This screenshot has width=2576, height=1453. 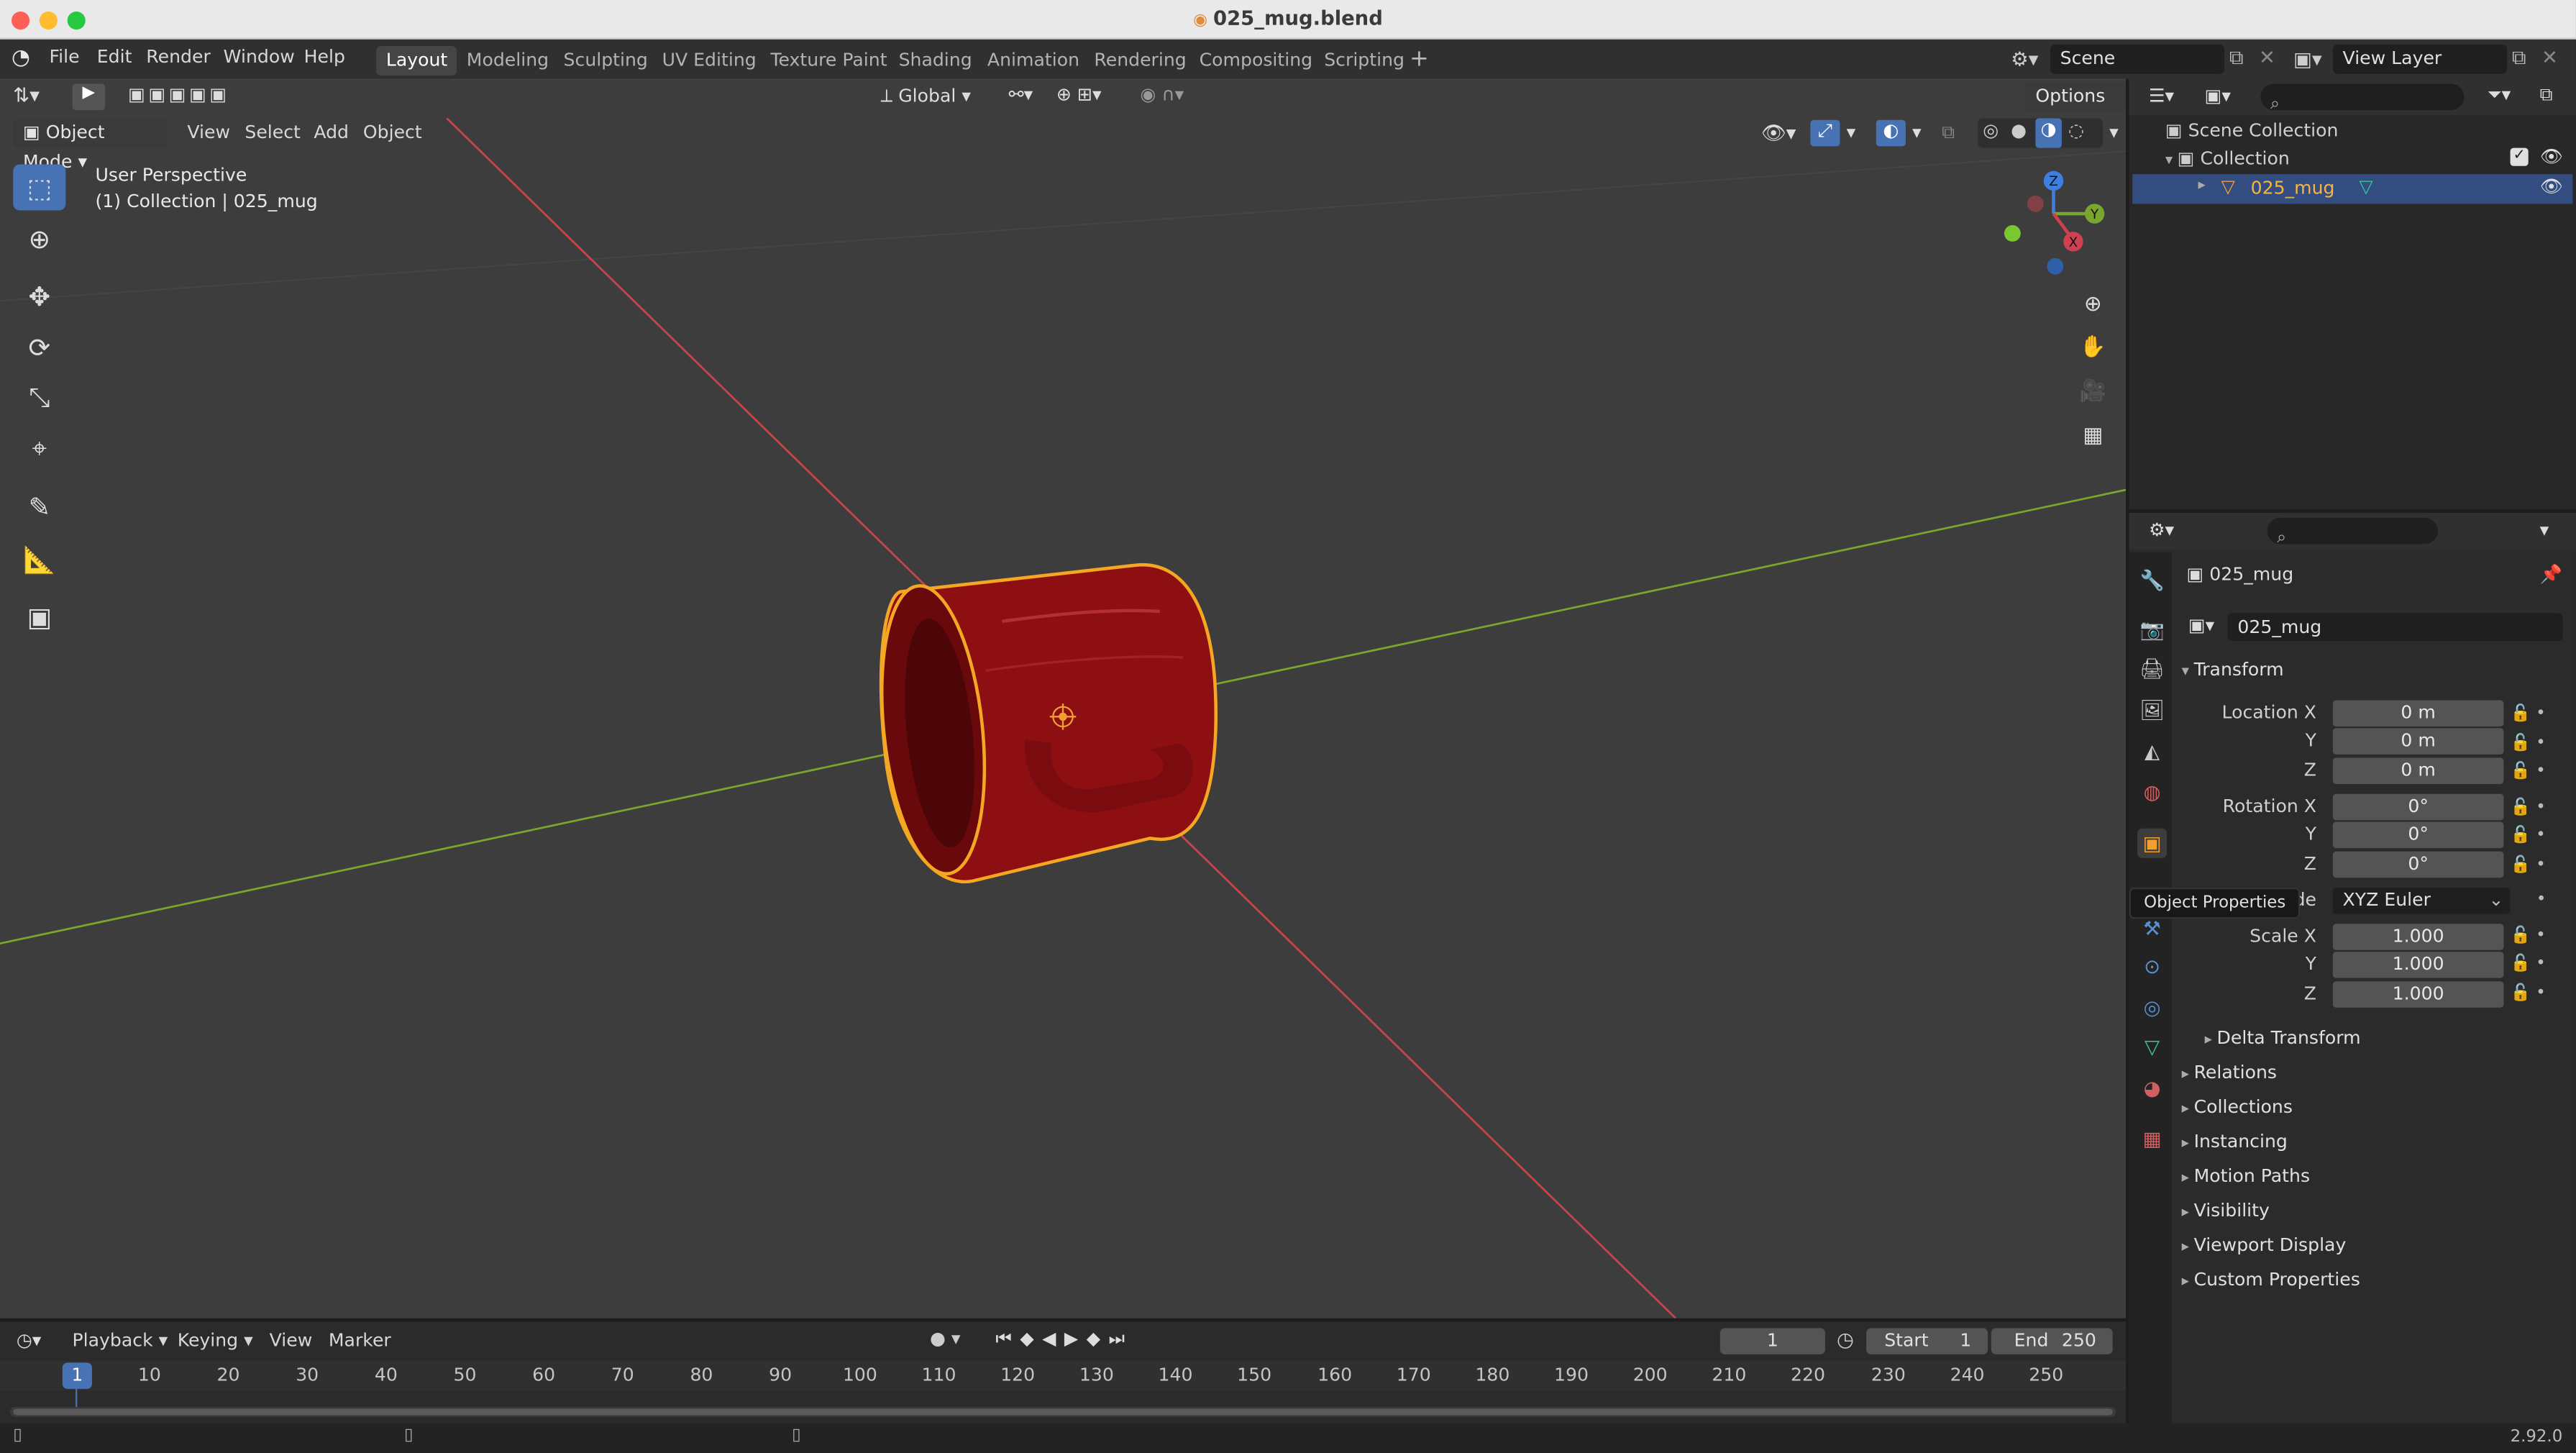 I want to click on pivot-point-icon: ⚯▾, so click(x=1021, y=95).